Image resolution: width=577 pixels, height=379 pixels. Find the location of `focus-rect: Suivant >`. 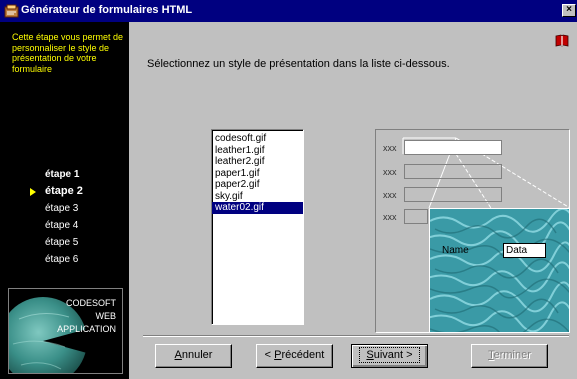

focus-rect: Suivant > is located at coordinates (389, 355).